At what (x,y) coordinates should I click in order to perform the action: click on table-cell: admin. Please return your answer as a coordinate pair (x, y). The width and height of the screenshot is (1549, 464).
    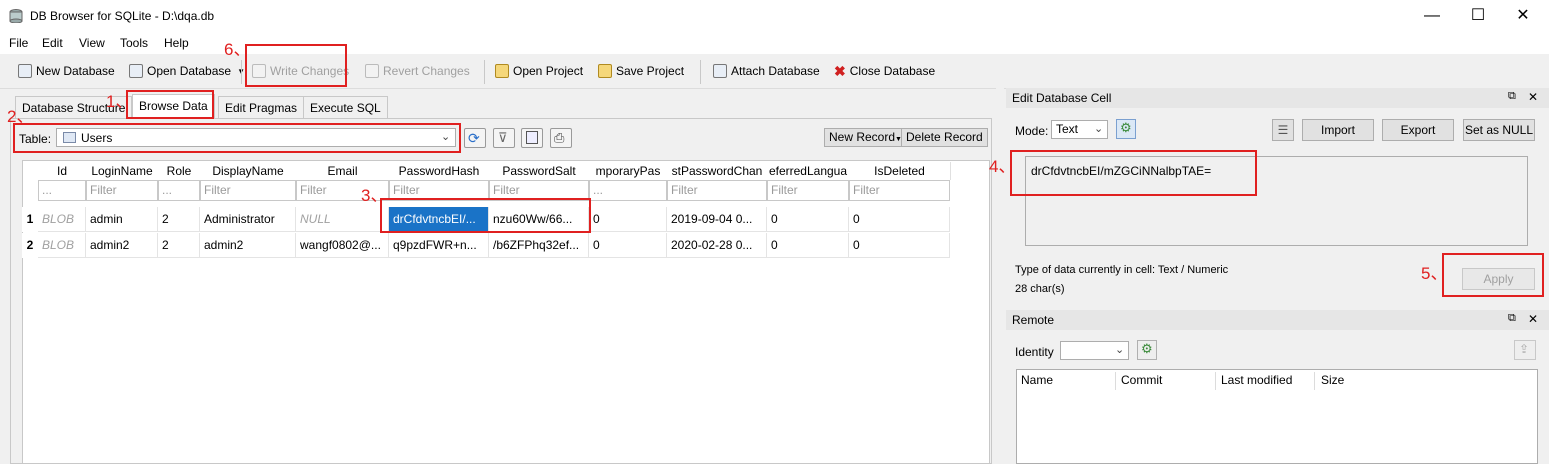
    Looking at the image, I should click on (122, 219).